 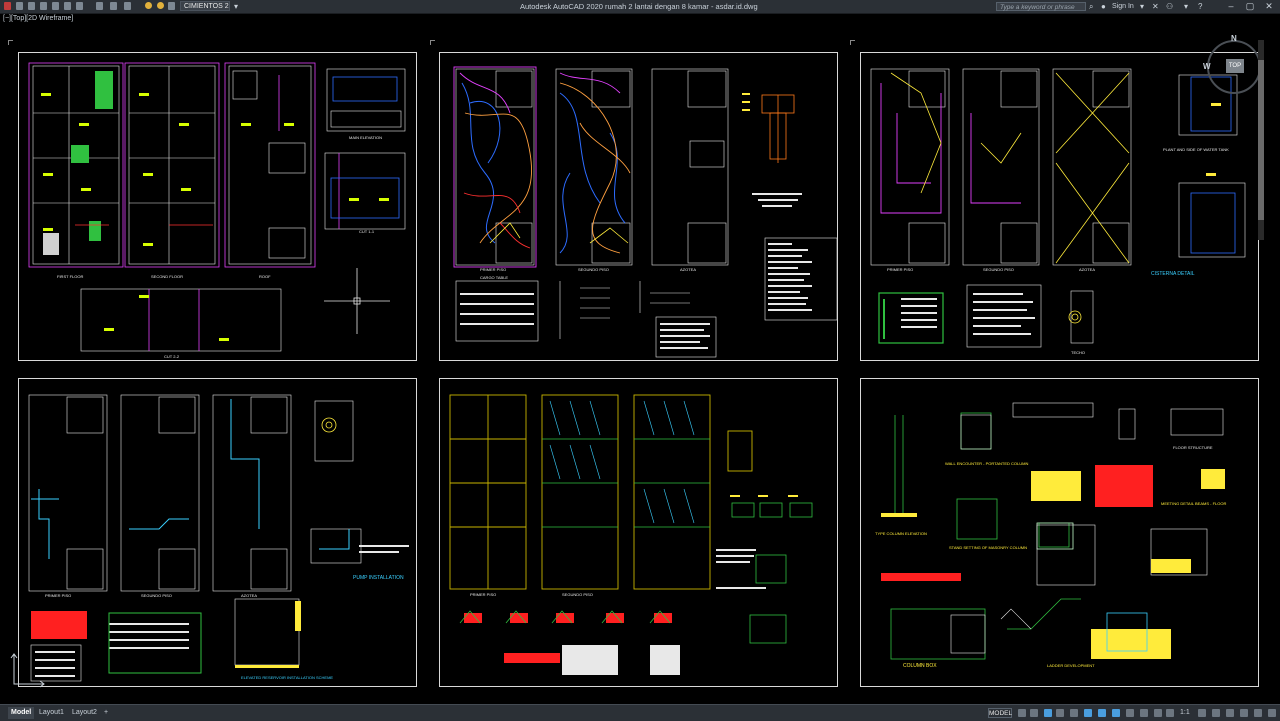 I want to click on snap-icon, so click(x=1034, y=713).